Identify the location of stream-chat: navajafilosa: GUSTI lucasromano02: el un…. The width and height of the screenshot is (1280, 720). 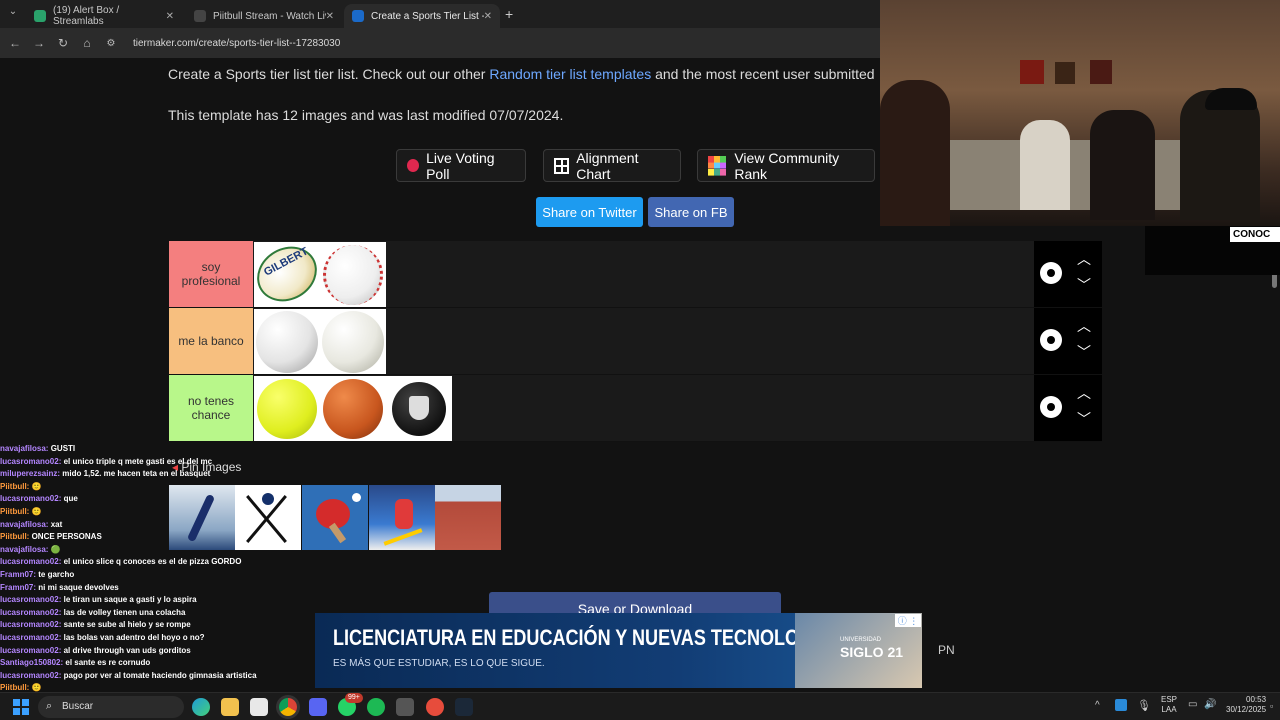
(160, 568).